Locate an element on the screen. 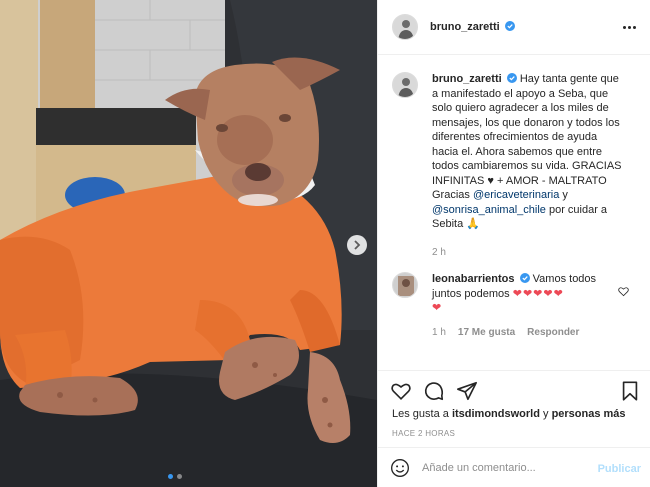 This screenshot has height=487, width=650. publish-button: Publicar is located at coordinates (619, 469).